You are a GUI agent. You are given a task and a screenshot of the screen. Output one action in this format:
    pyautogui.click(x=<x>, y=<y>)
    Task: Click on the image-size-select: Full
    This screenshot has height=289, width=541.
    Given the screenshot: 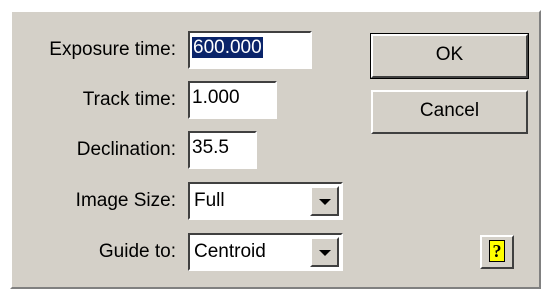 What is the action you would take?
    pyautogui.click(x=265, y=201)
    